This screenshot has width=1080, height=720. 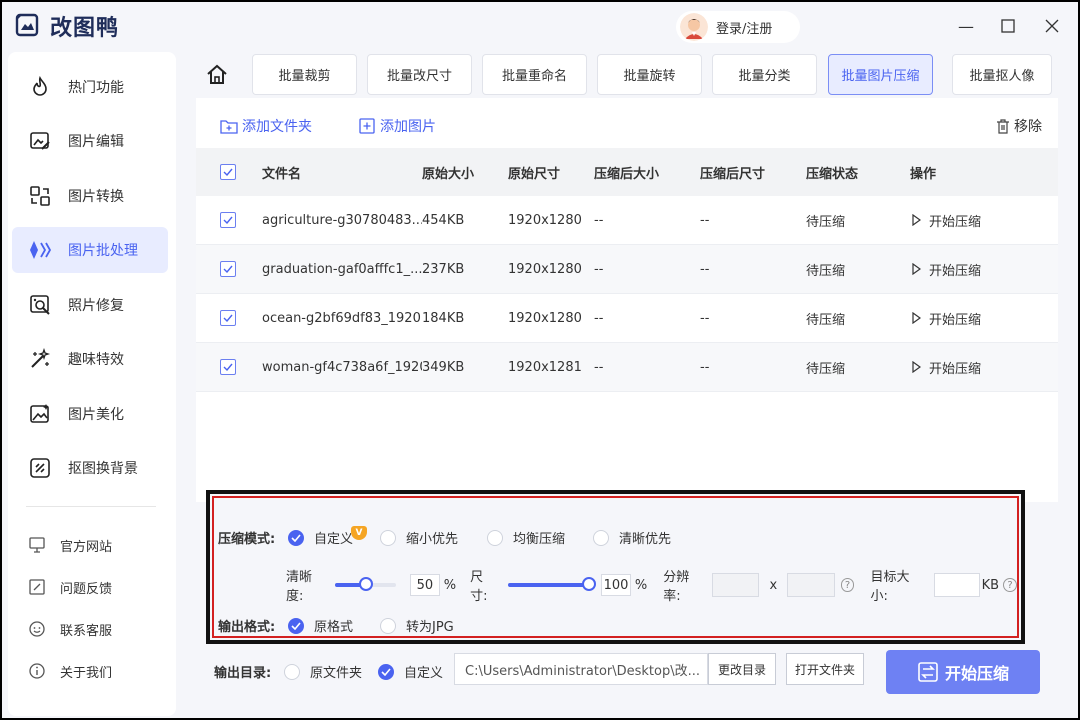 What do you see at coordinates (825, 669) in the screenshot?
I see `open-folder-button: 打开文件夹` at bounding box center [825, 669].